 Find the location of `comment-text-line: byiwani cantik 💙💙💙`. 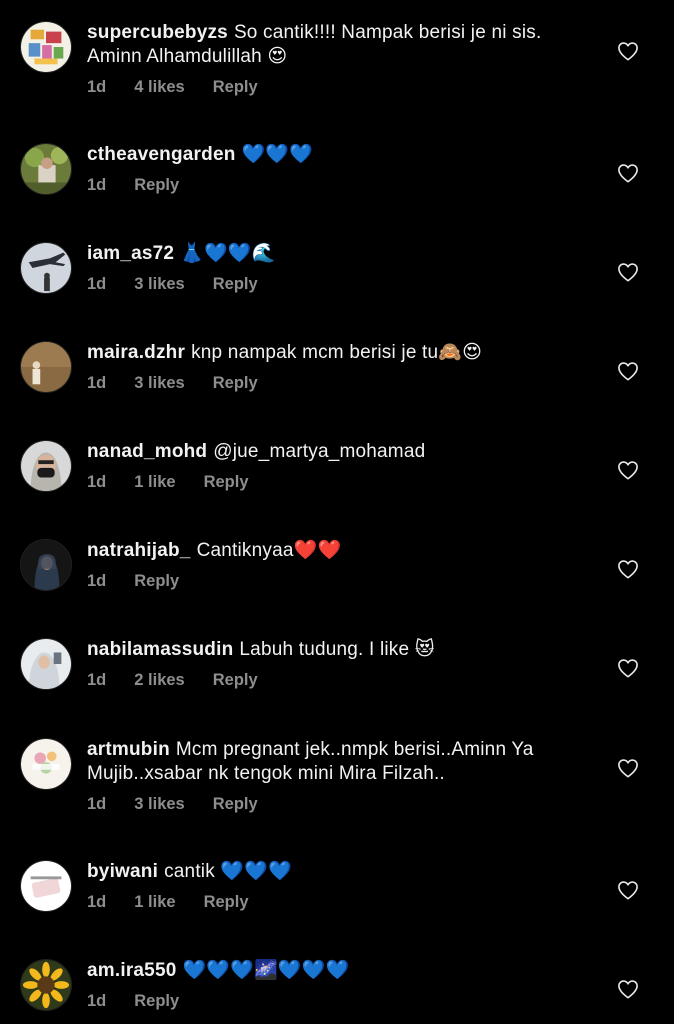

comment-text-line: byiwani cantik 💙💙💙 is located at coordinates (337, 872).